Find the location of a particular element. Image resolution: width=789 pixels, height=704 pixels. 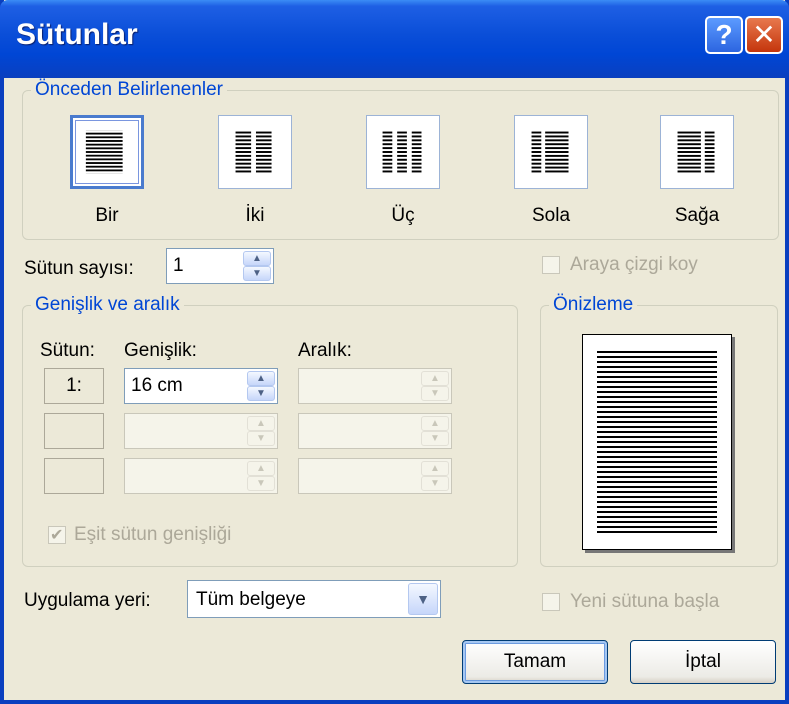

column-count-spinner: ▲ ▼ is located at coordinates (257, 266).